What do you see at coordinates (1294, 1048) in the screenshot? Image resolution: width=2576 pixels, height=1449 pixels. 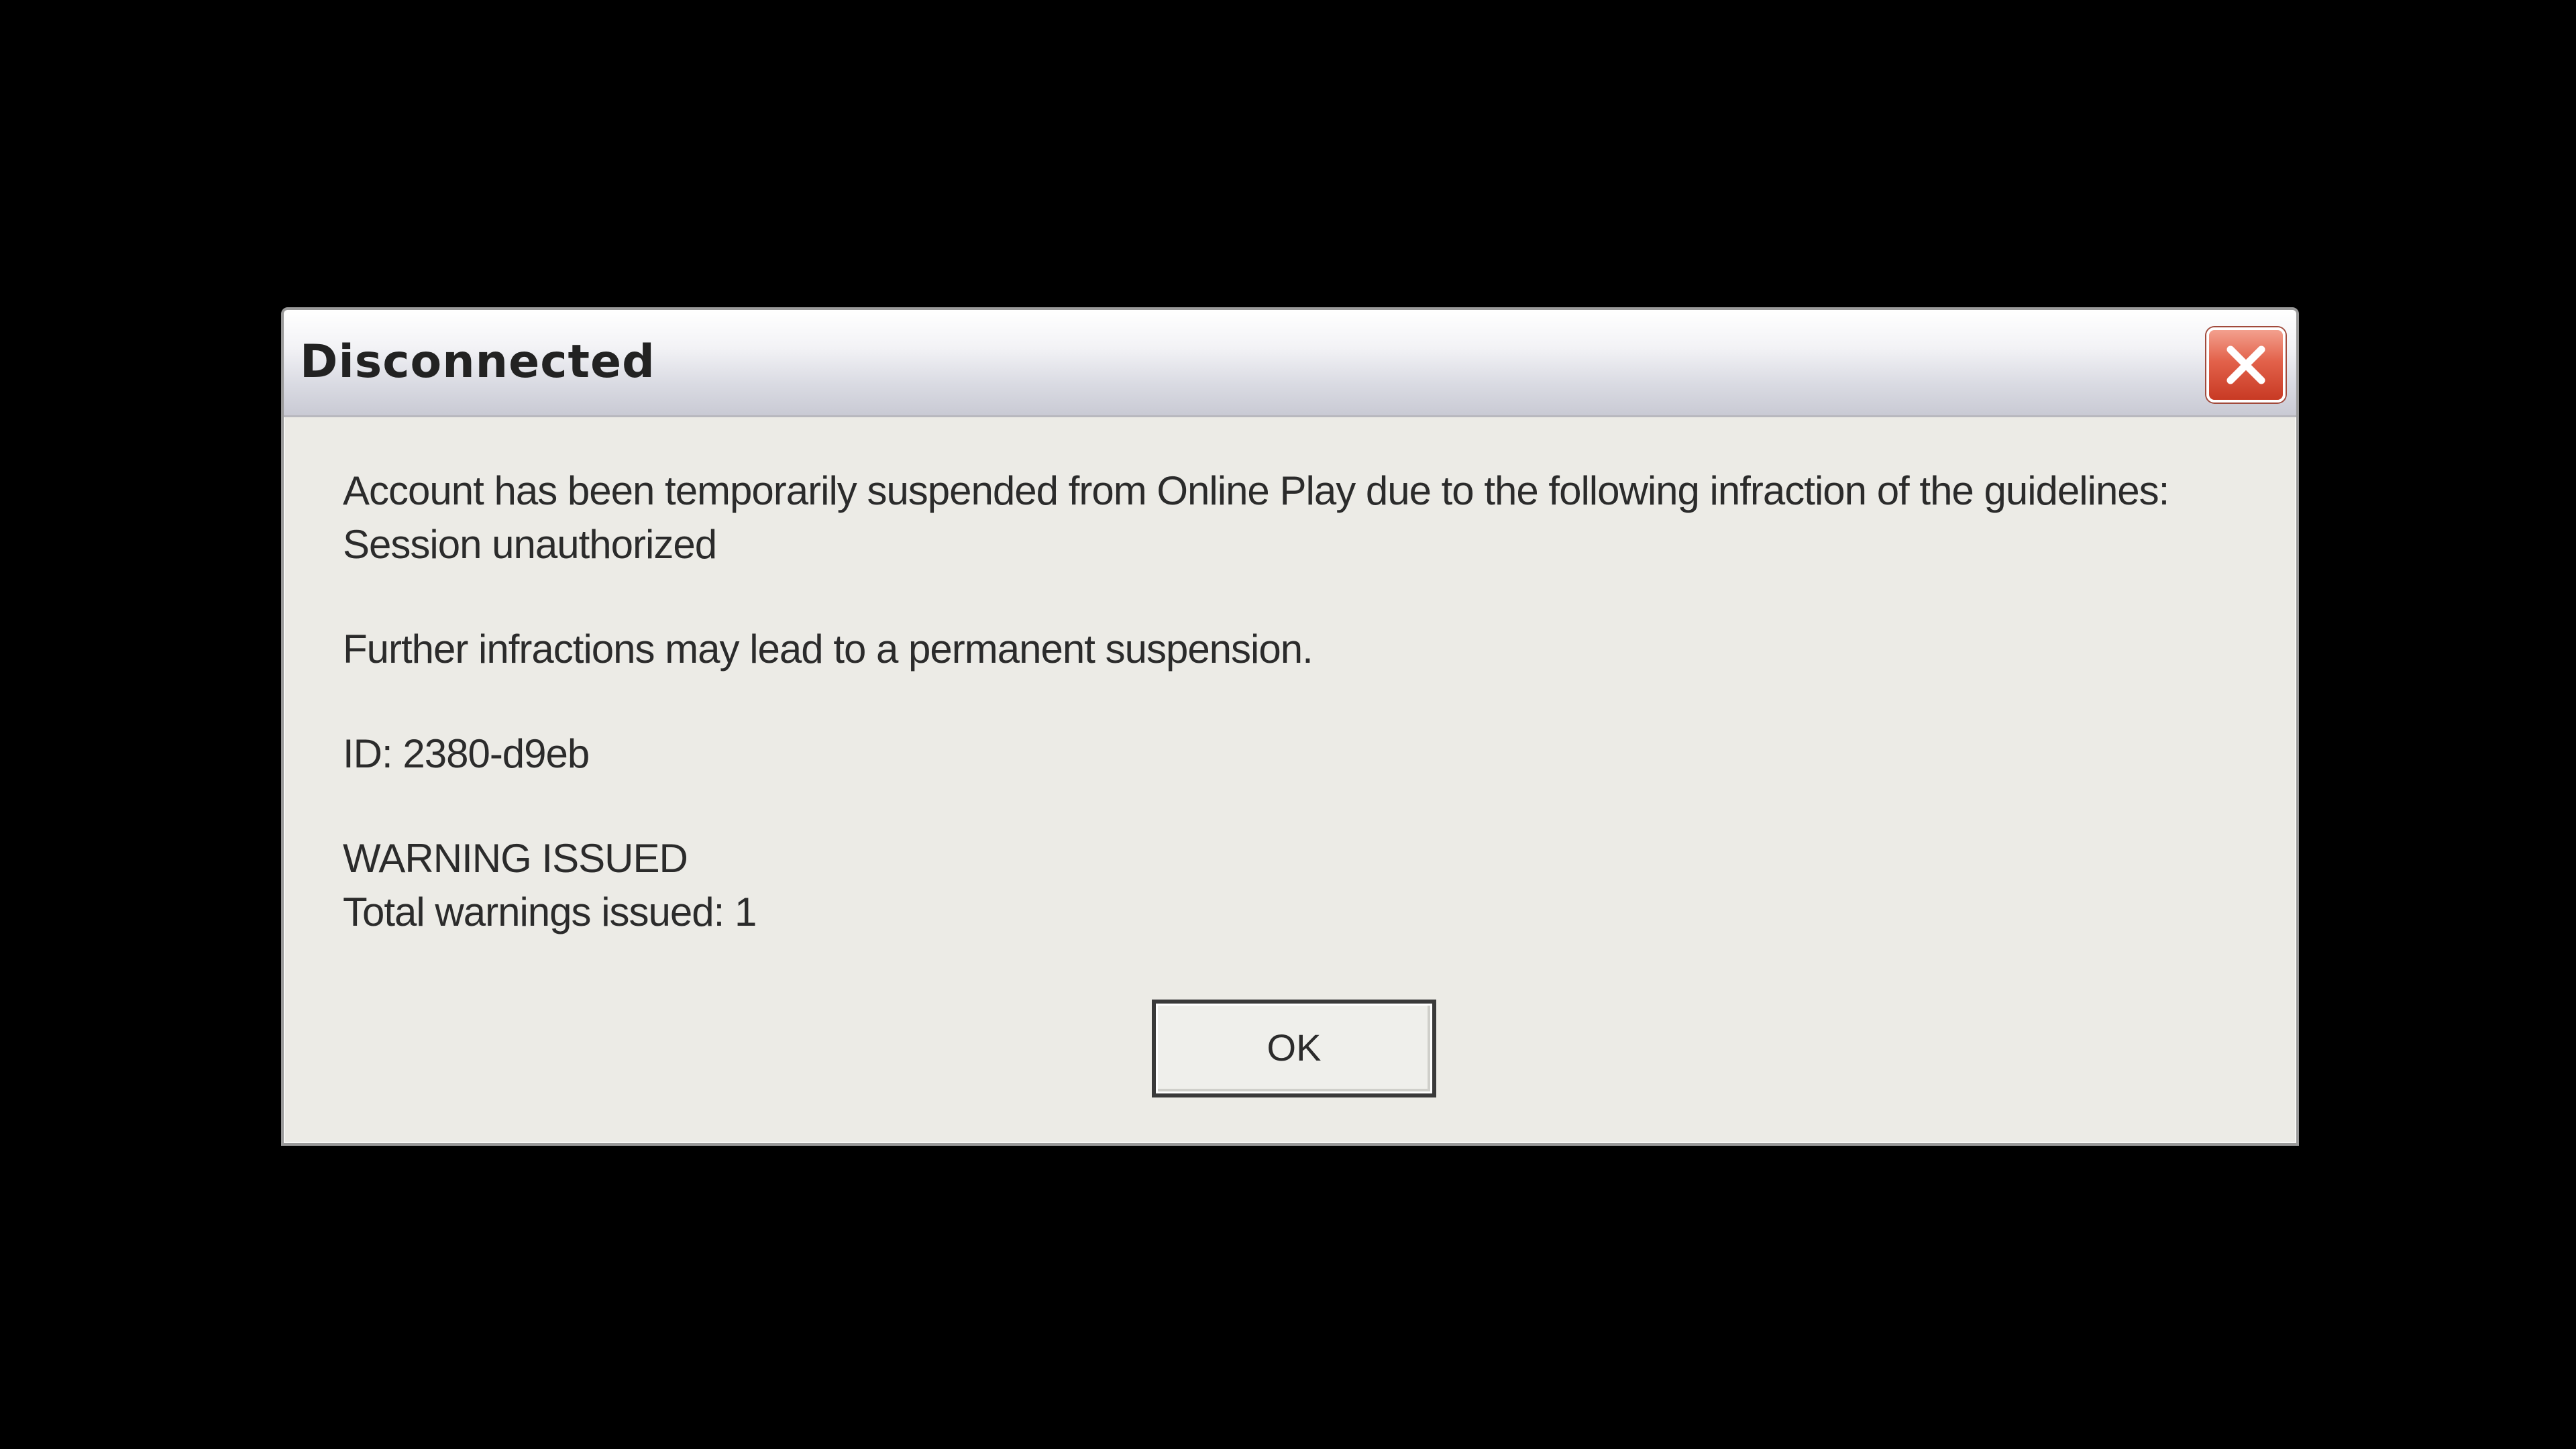 I see `ok-button: OK` at bounding box center [1294, 1048].